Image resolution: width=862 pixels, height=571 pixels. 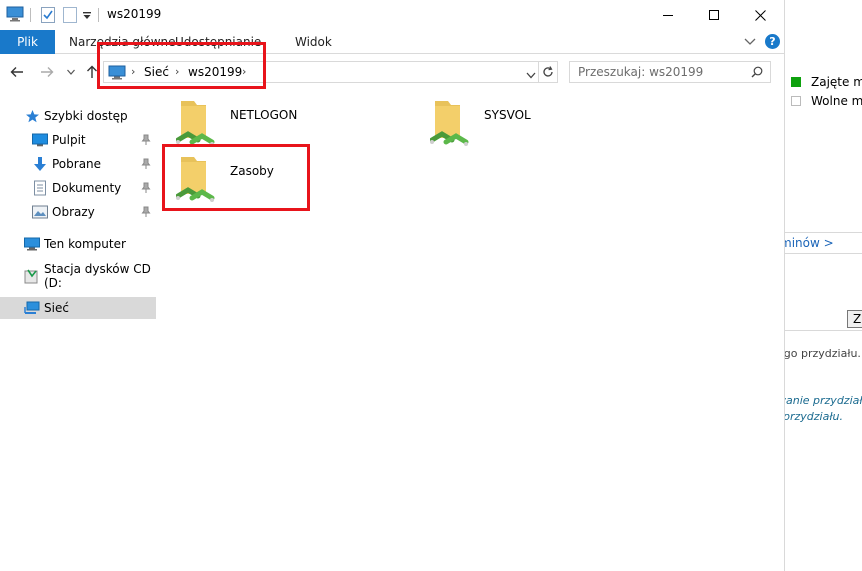 What do you see at coordinates (87, 188) in the screenshot?
I see `nav-item-label: Dokumenty` at bounding box center [87, 188].